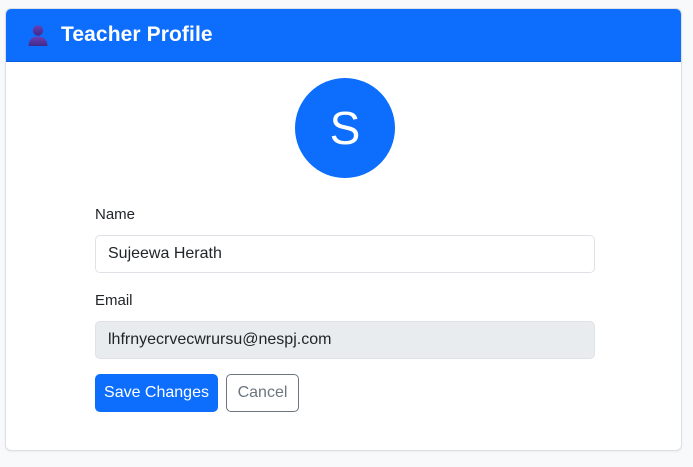 The height and width of the screenshot is (467, 693). Describe the element at coordinates (114, 300) in the screenshot. I see `email-label: Email` at that location.